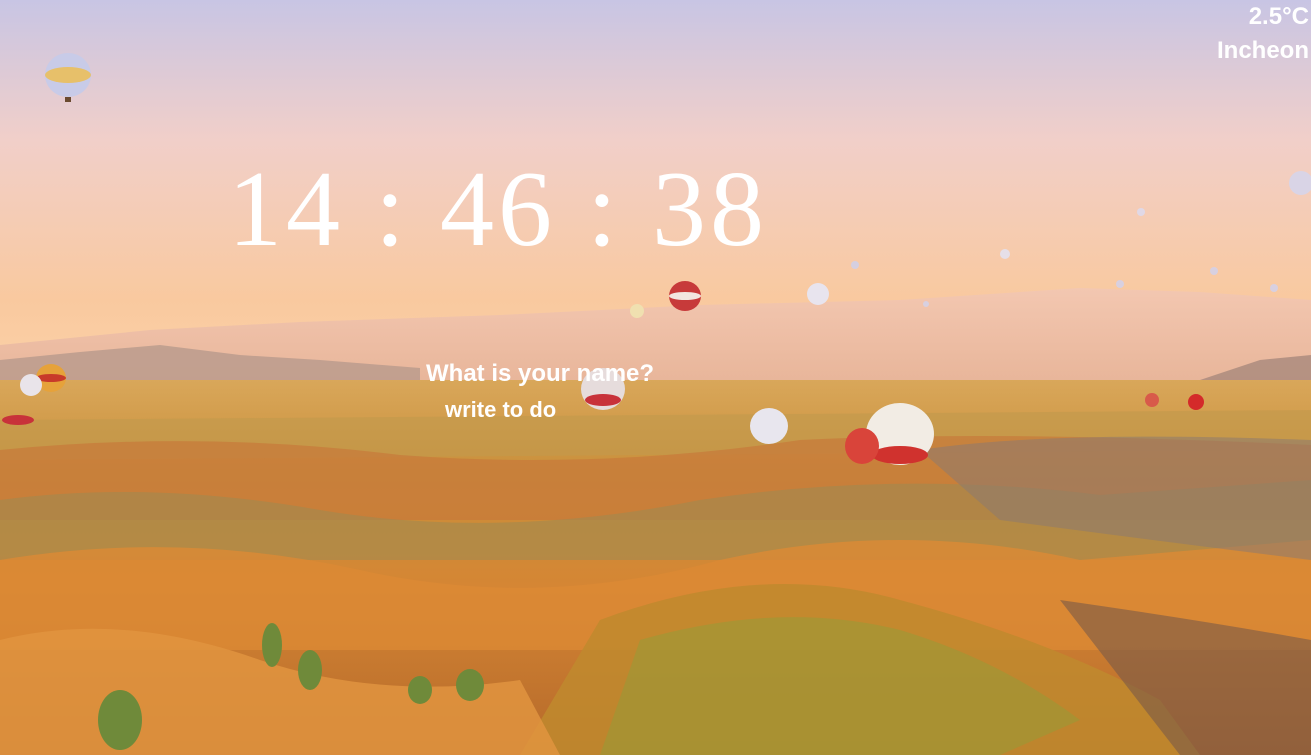  I want to click on name-input, so click(576, 374).